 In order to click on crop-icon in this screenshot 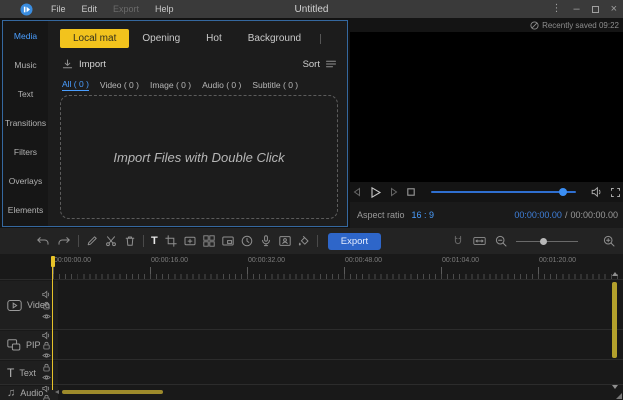, I will do `click(171, 241)`.